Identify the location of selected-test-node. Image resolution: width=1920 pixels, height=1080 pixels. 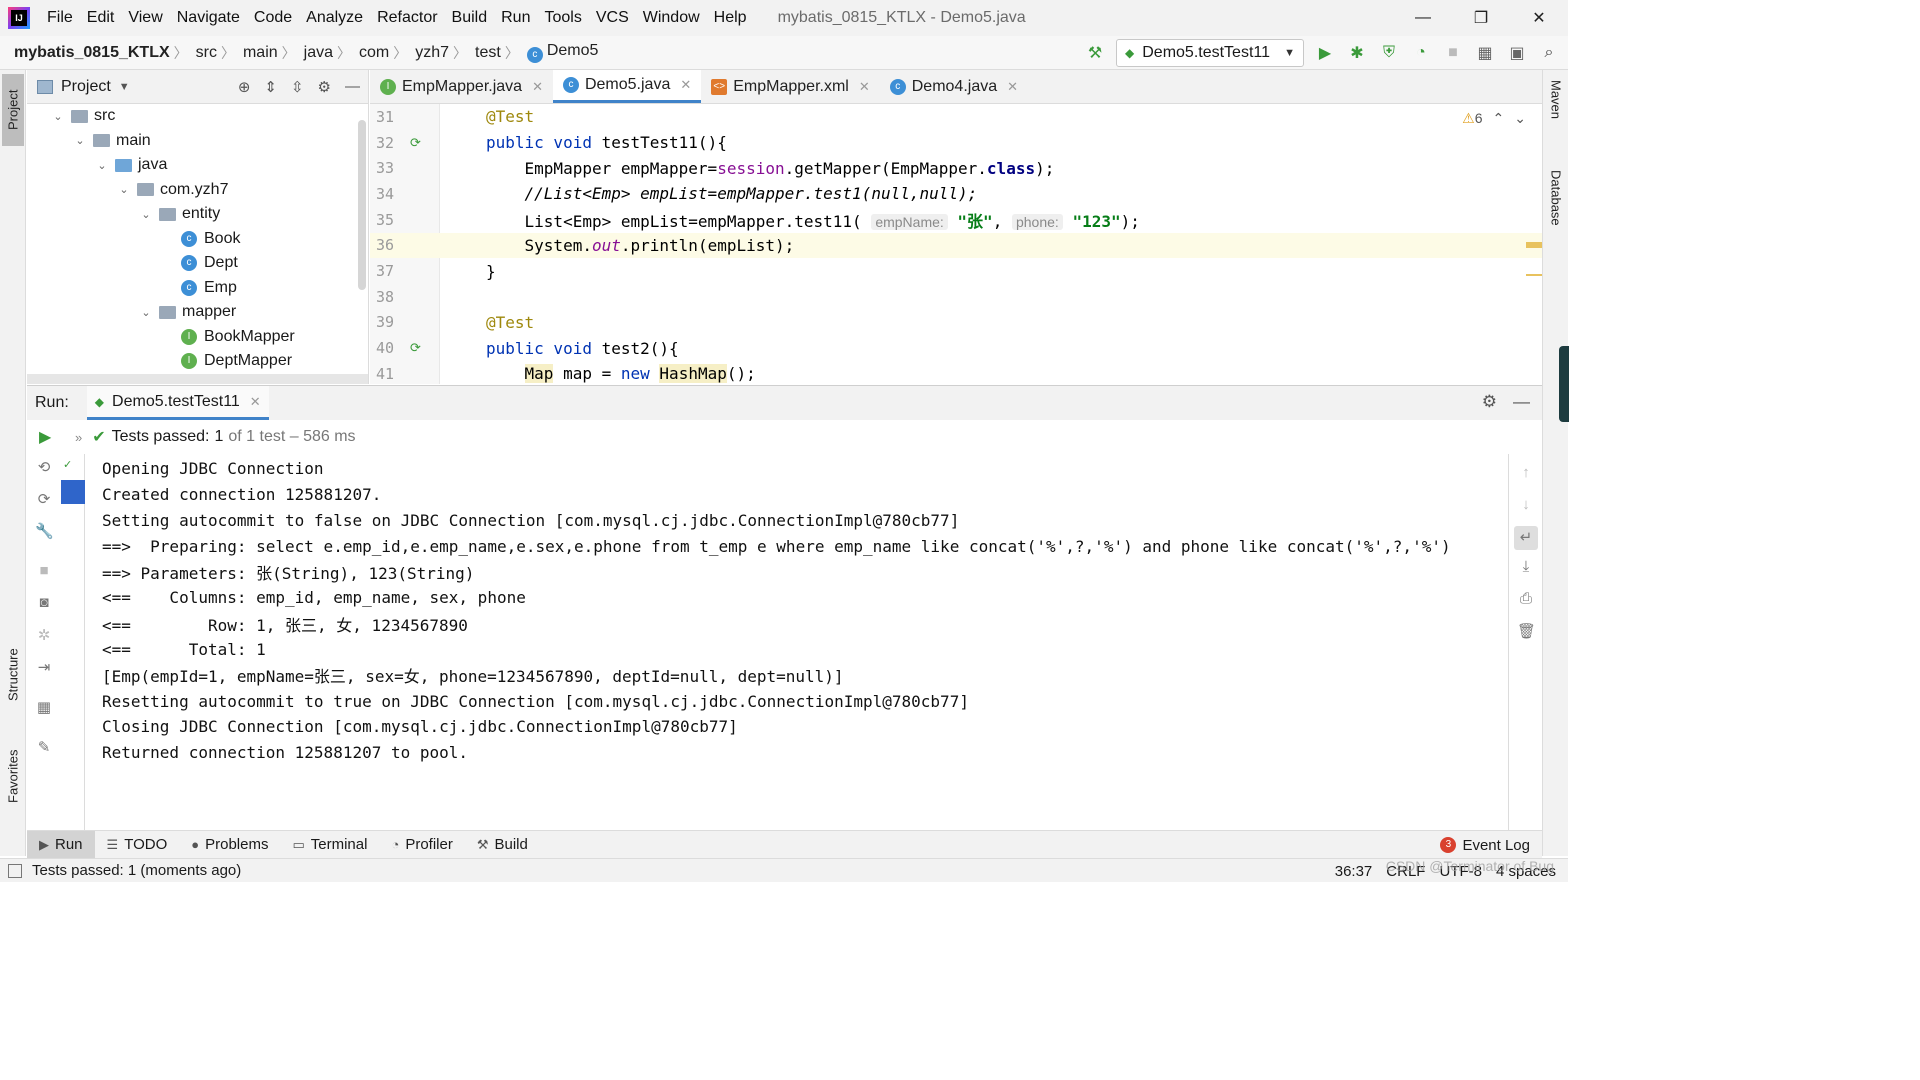
(73, 492).